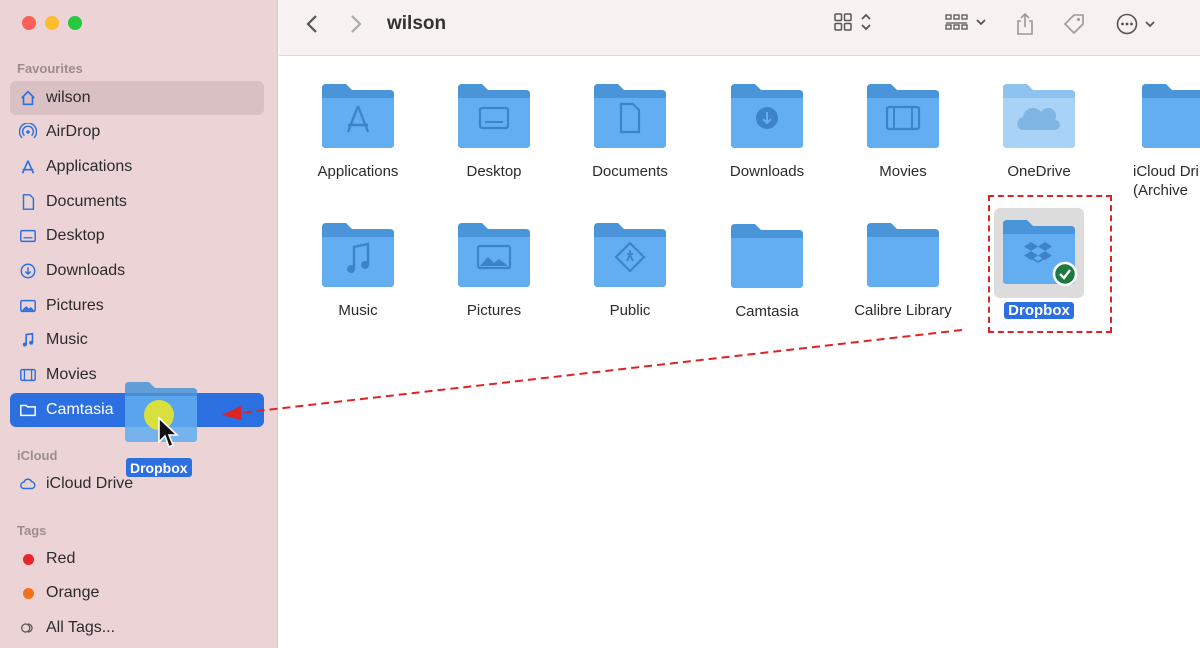 The image size is (1200, 648). I want to click on file-item-documents: Documents, so click(630, 131).